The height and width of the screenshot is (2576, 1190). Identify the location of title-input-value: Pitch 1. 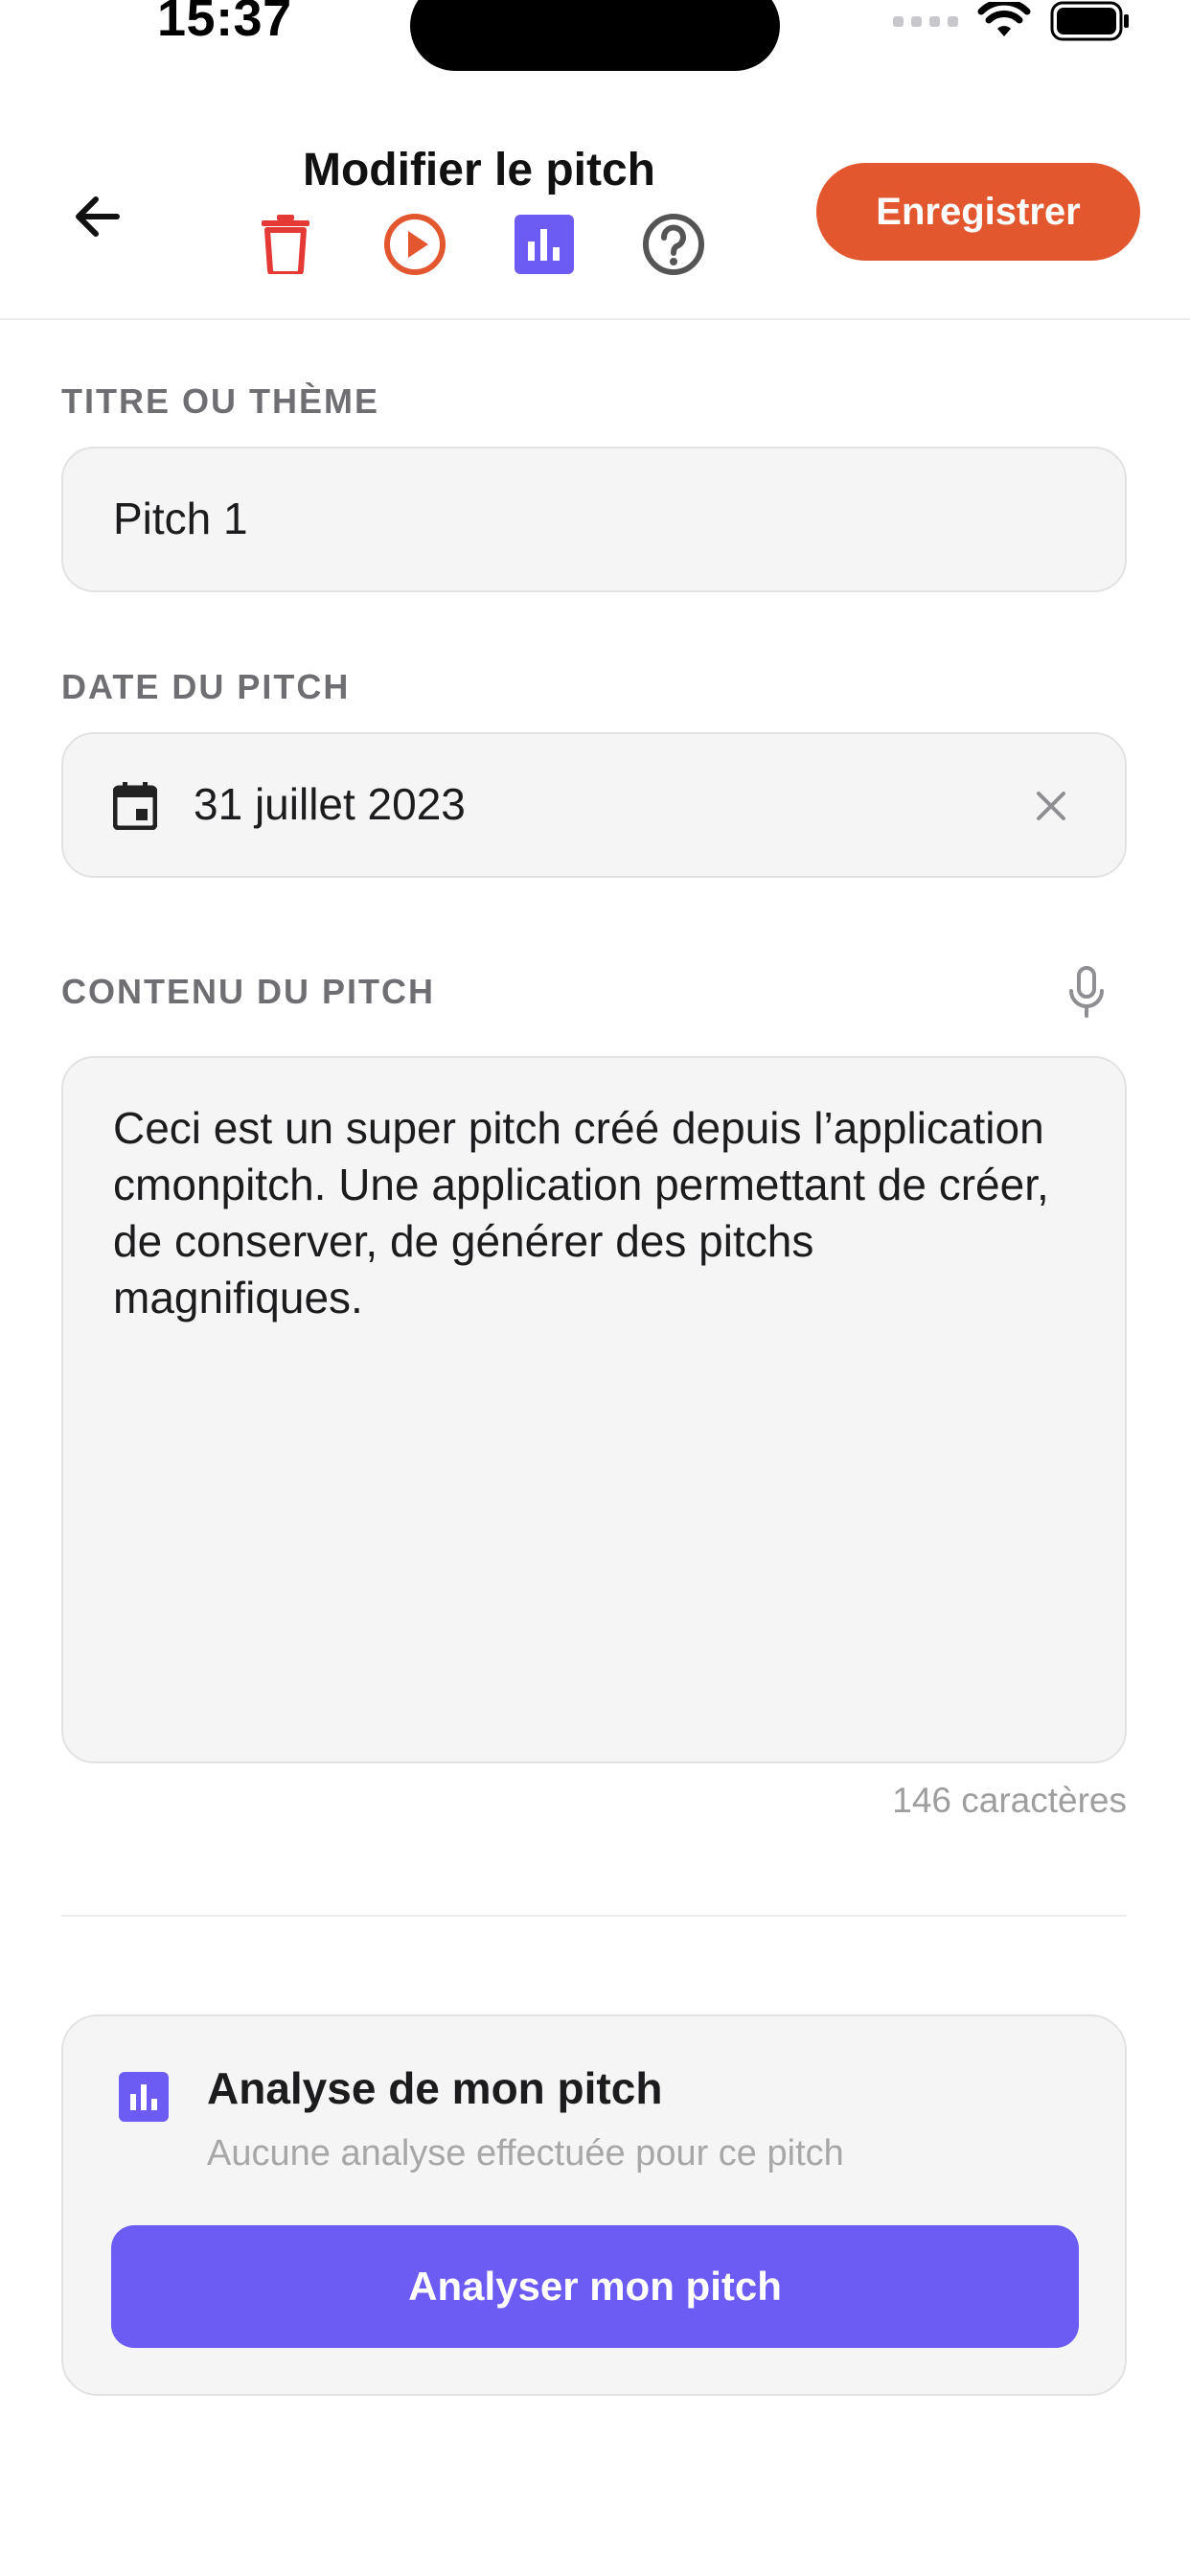
(181, 518).